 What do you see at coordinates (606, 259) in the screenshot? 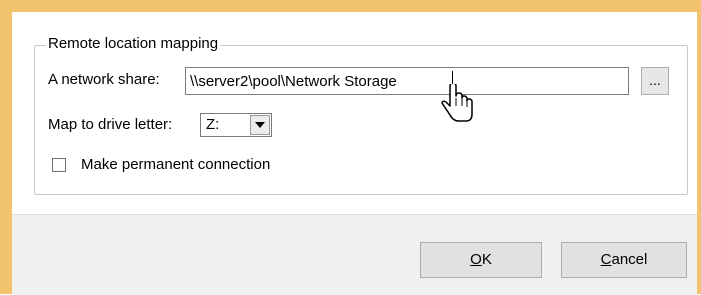
I see `cancel-mnemonic: C` at bounding box center [606, 259].